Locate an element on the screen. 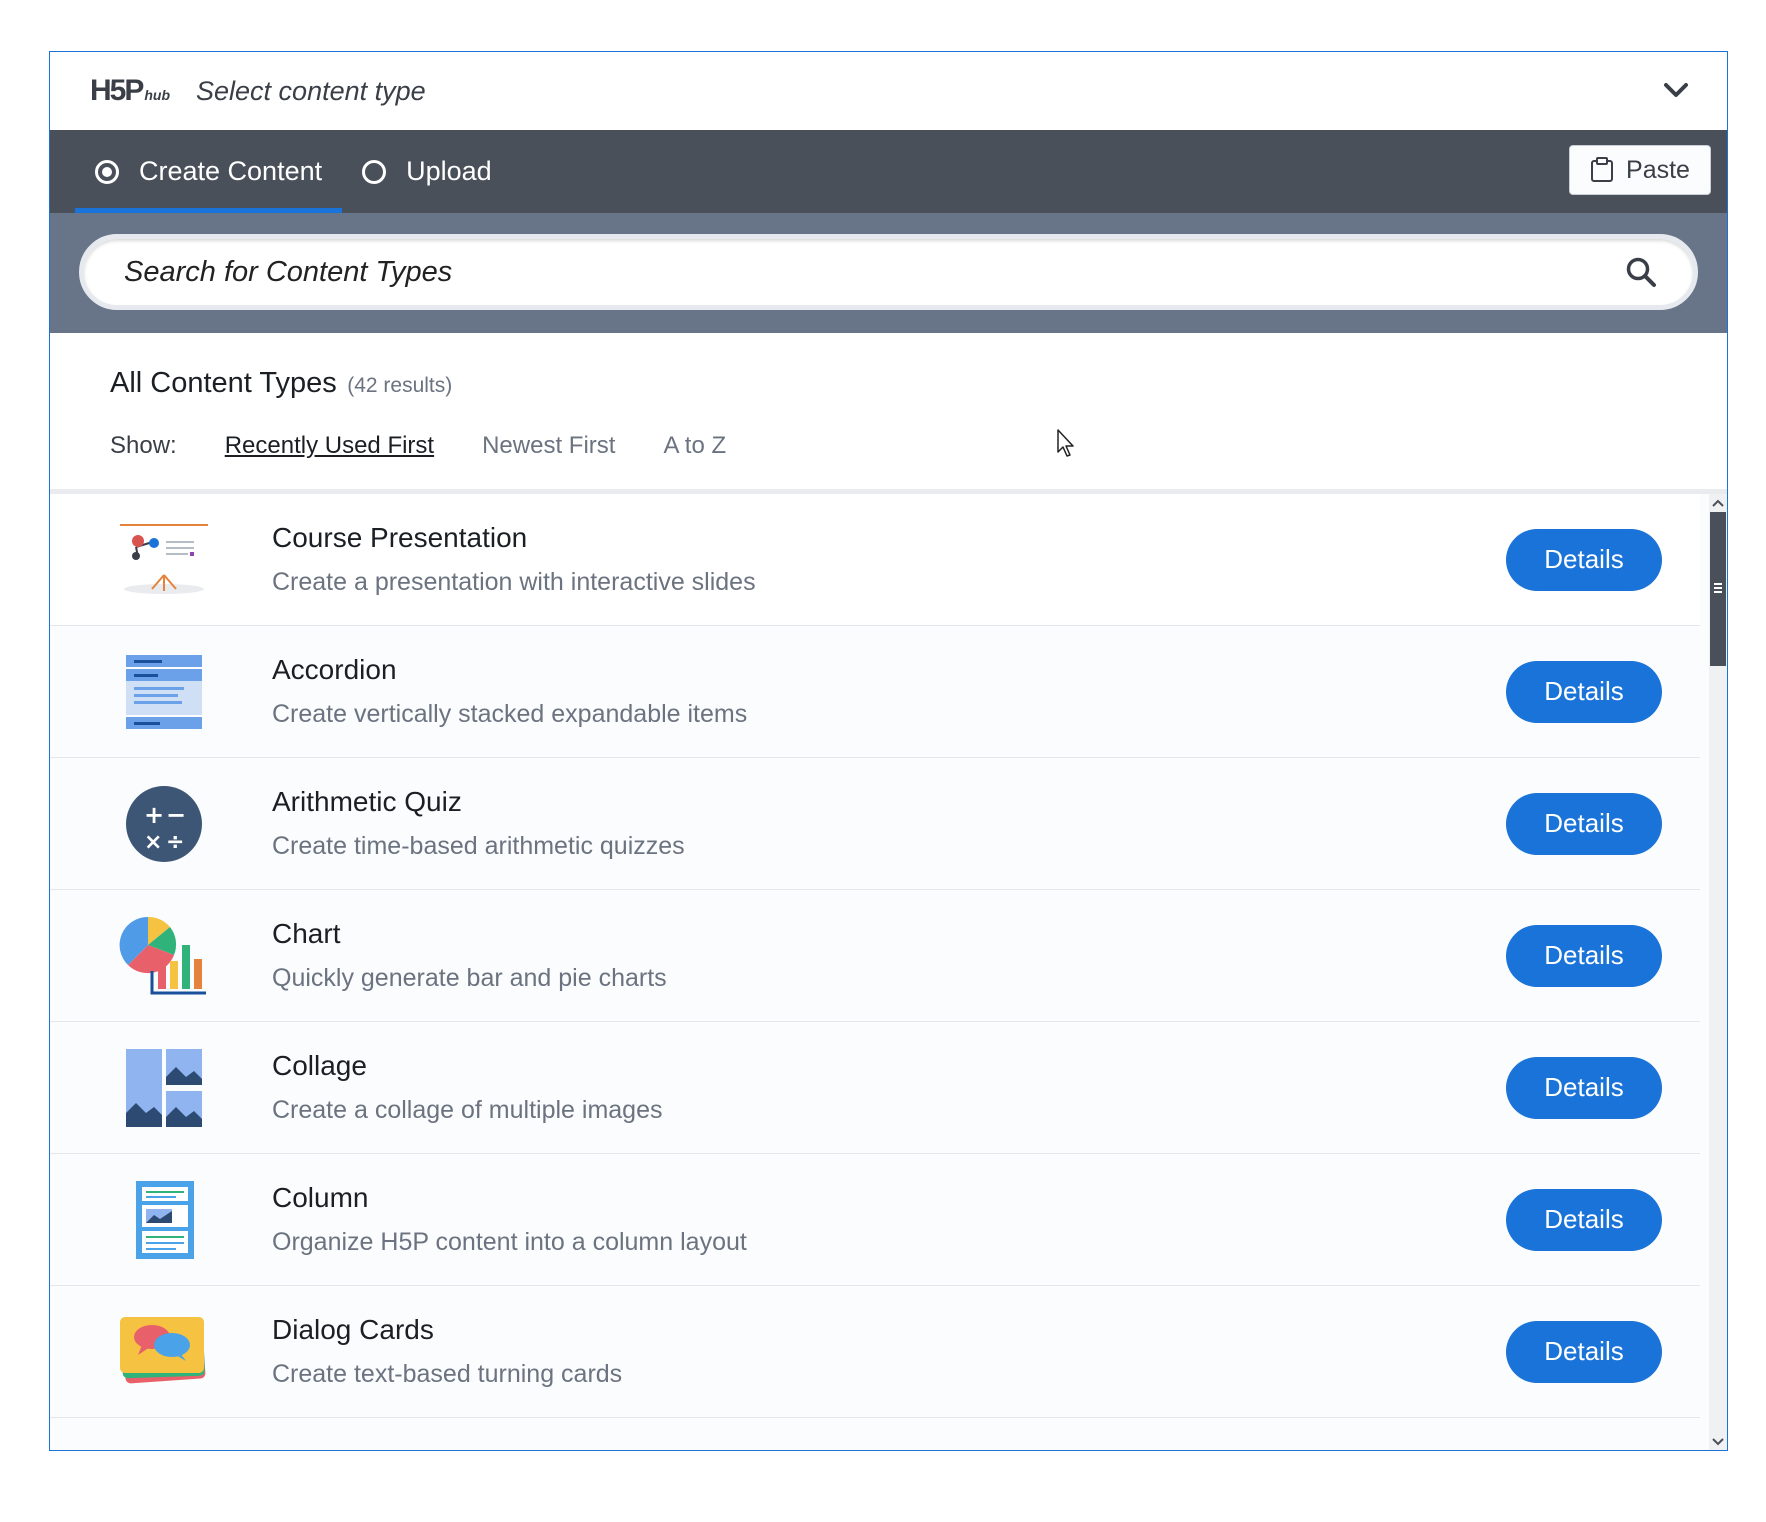 The image size is (1766, 1522). scroll-thumb is located at coordinates (1718, 589).